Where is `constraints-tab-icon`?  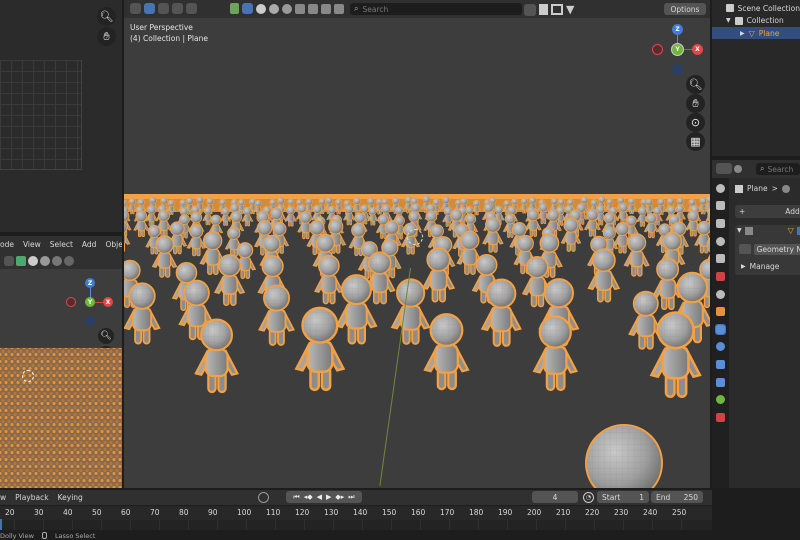 constraints-tab-icon is located at coordinates (720, 382).